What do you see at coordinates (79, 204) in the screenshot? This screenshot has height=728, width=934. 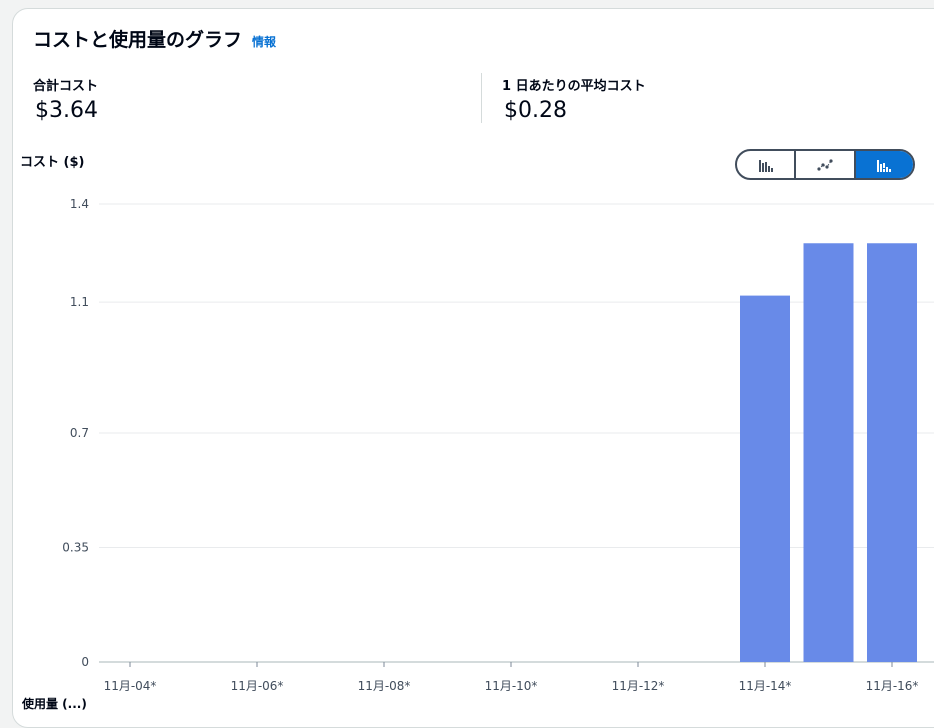 I see `y-tick-label: 1.4` at bounding box center [79, 204].